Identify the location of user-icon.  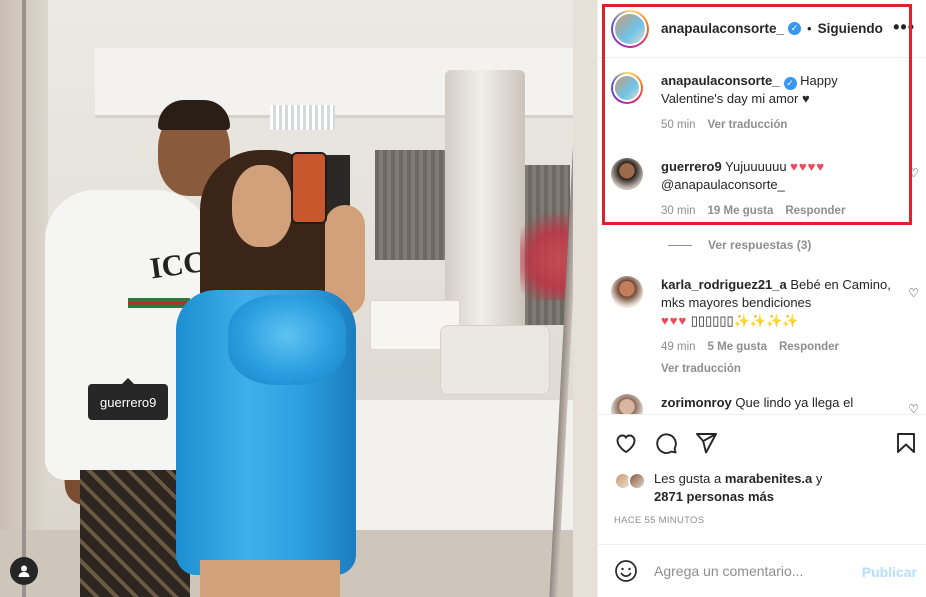
(24, 571).